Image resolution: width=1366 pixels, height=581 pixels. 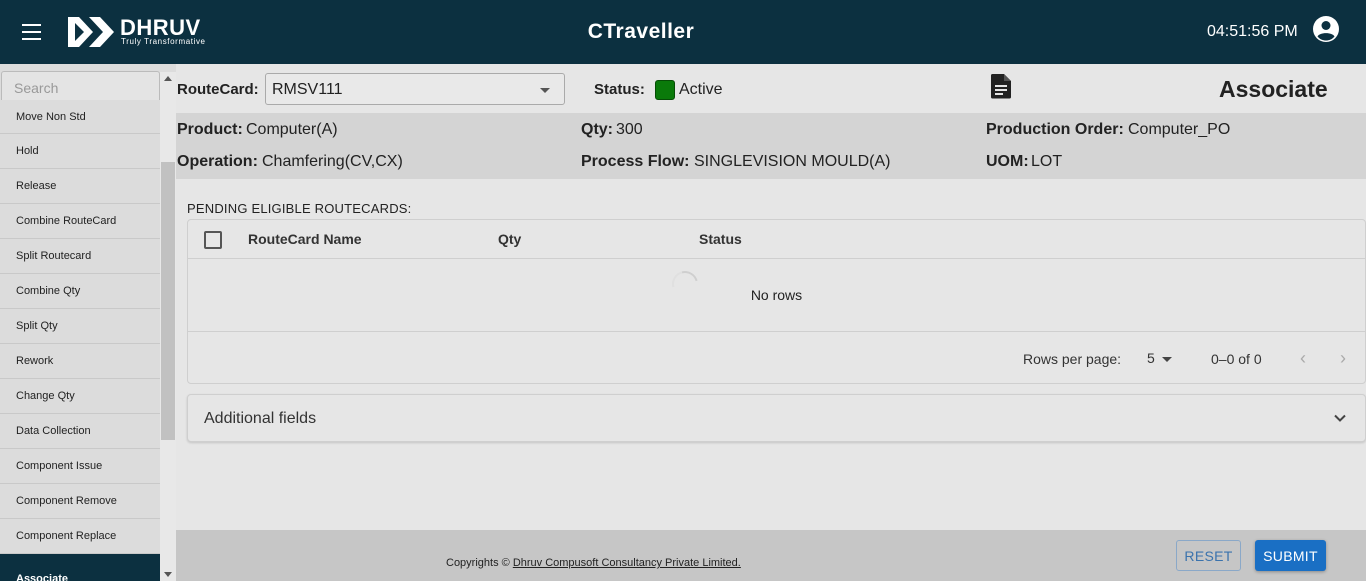 What do you see at coordinates (635, 161) in the screenshot?
I see `process-flow-label: Process Flow:` at bounding box center [635, 161].